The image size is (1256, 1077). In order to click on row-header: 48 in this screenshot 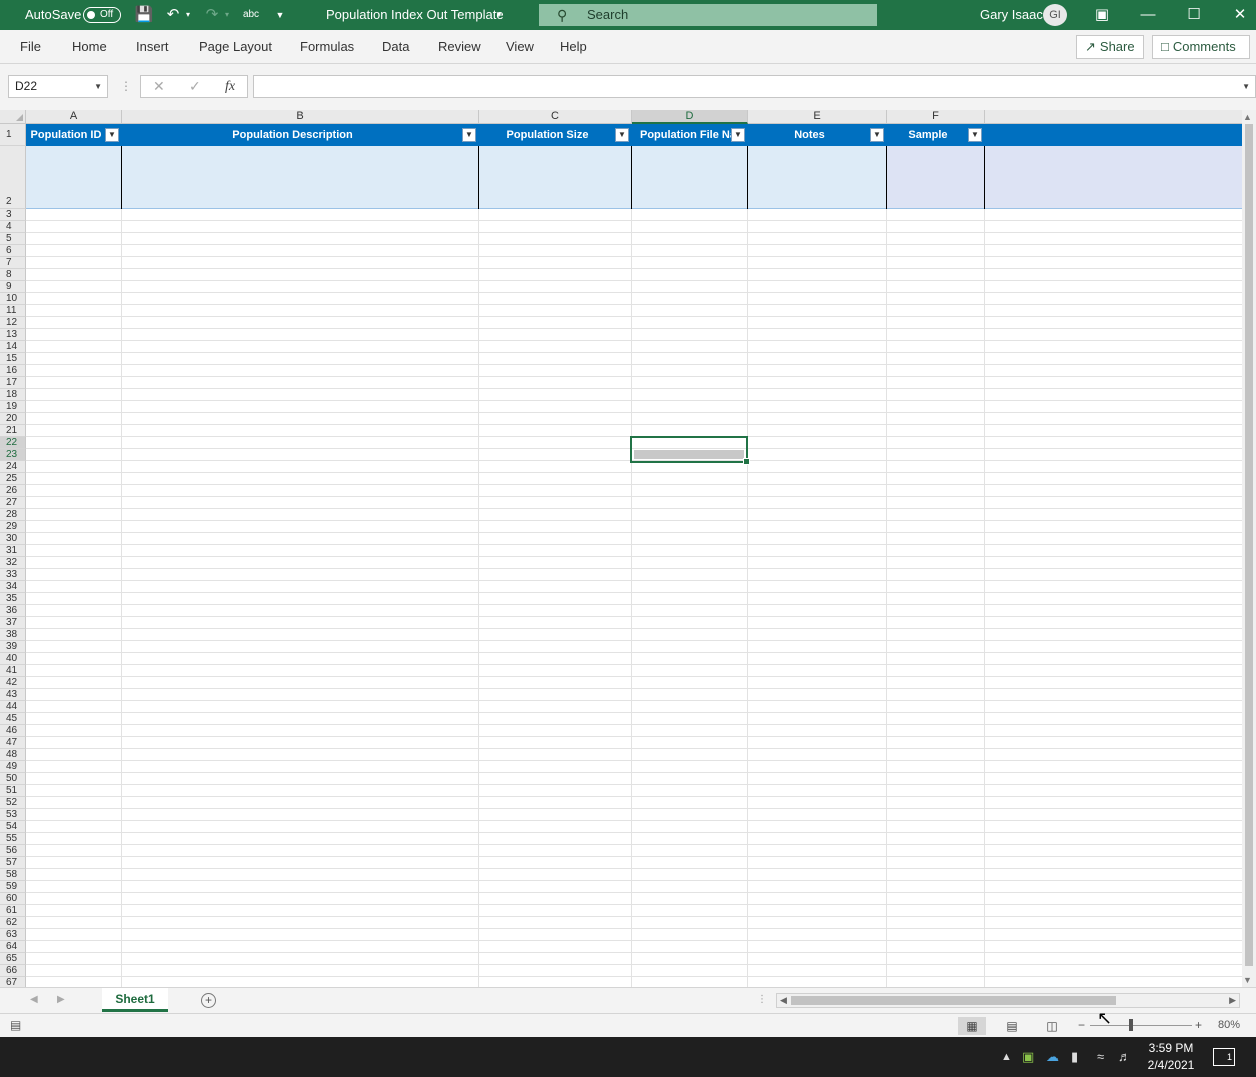, I will do `click(13, 755)`.